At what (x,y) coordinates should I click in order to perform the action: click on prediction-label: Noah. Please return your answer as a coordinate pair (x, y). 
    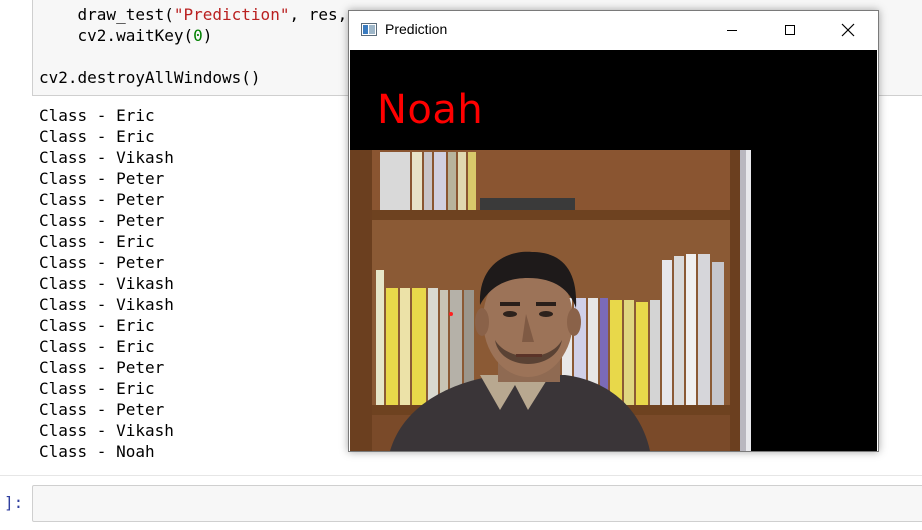
    Looking at the image, I should click on (430, 110).